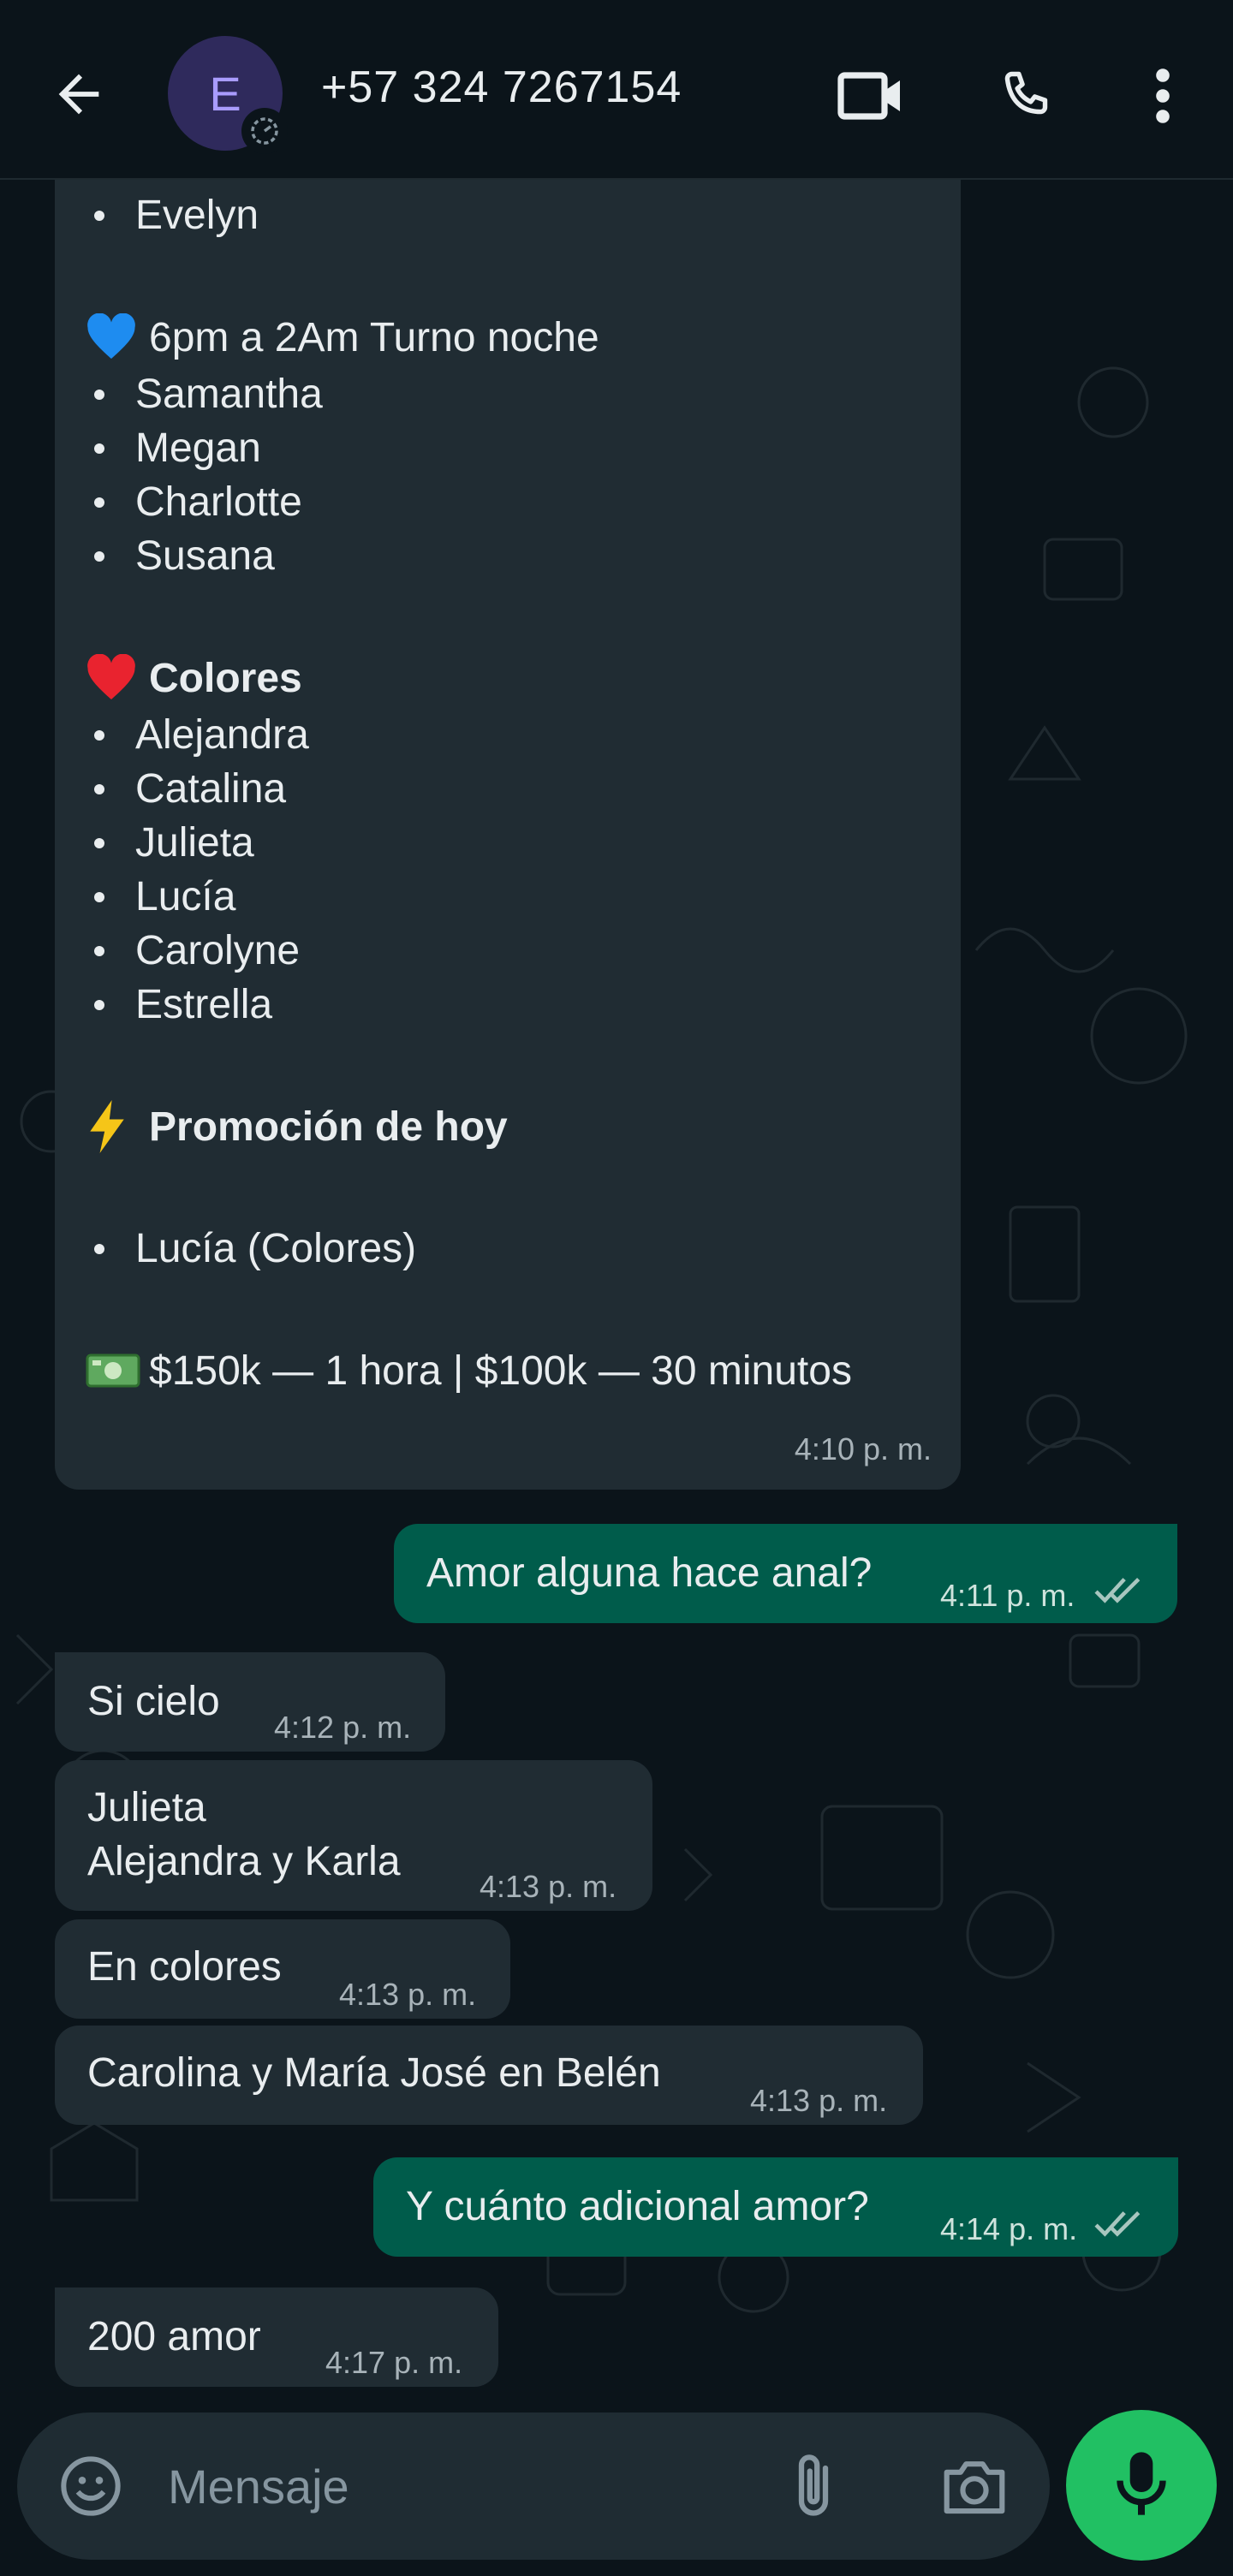 The height and width of the screenshot is (2576, 1233). What do you see at coordinates (258, 2486) in the screenshot?
I see `message-input: Mensaje` at bounding box center [258, 2486].